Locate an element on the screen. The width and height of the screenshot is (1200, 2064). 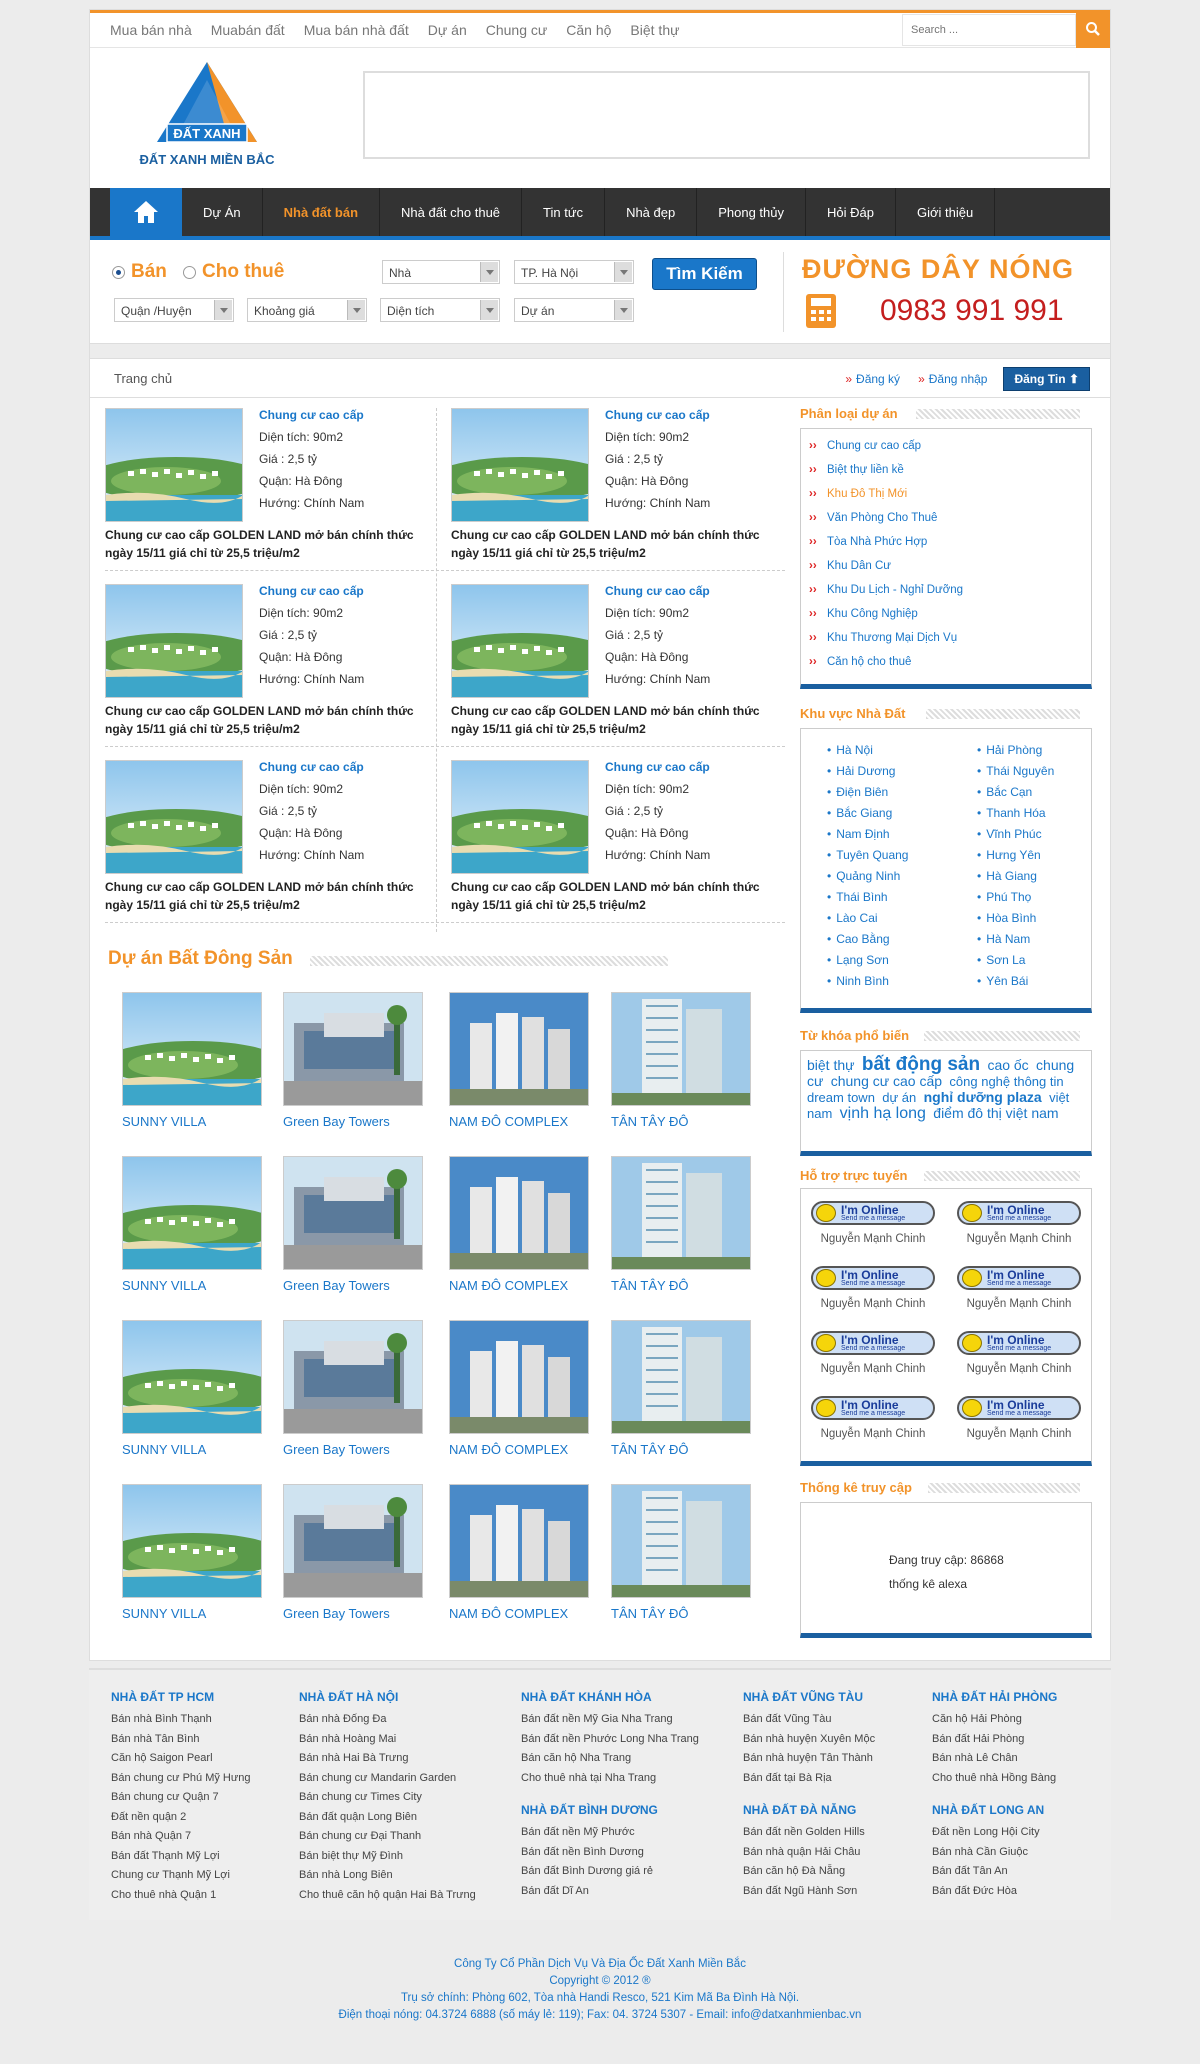
footer-link: Bán đất Thạnh Mỹ Lợi is located at coordinates (180, 1857).